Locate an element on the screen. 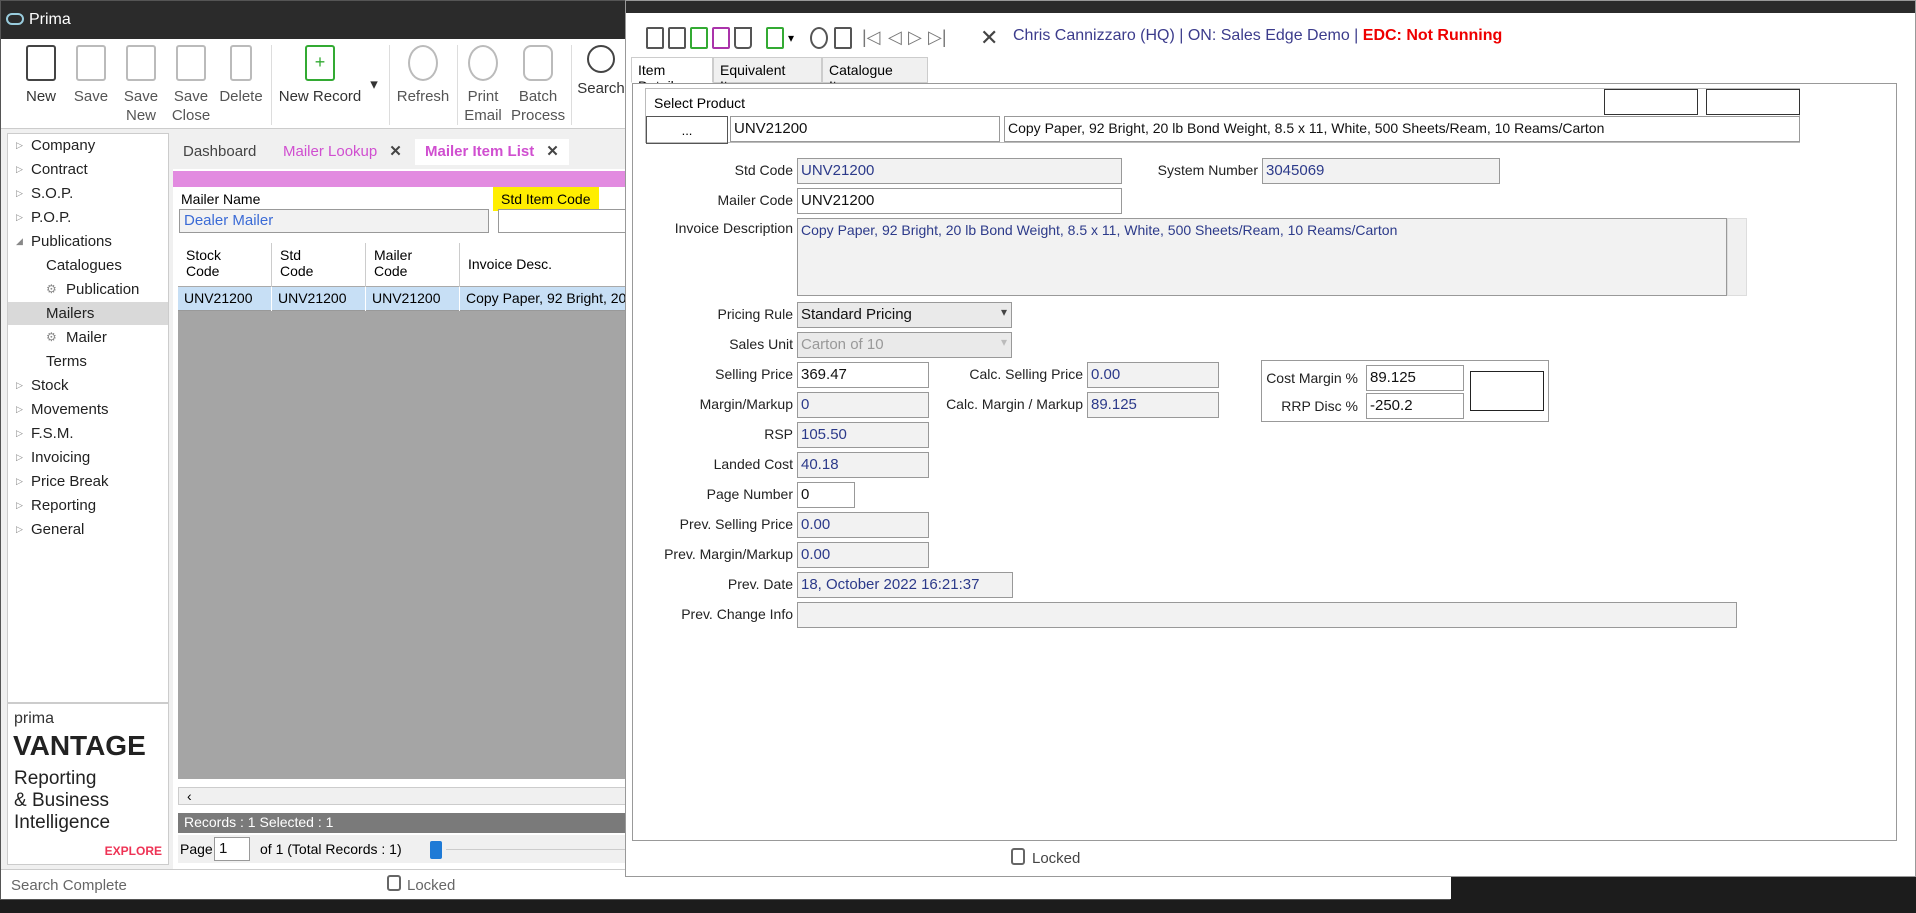 The height and width of the screenshot is (913, 1916). save-close-icon is located at coordinates (721, 38).